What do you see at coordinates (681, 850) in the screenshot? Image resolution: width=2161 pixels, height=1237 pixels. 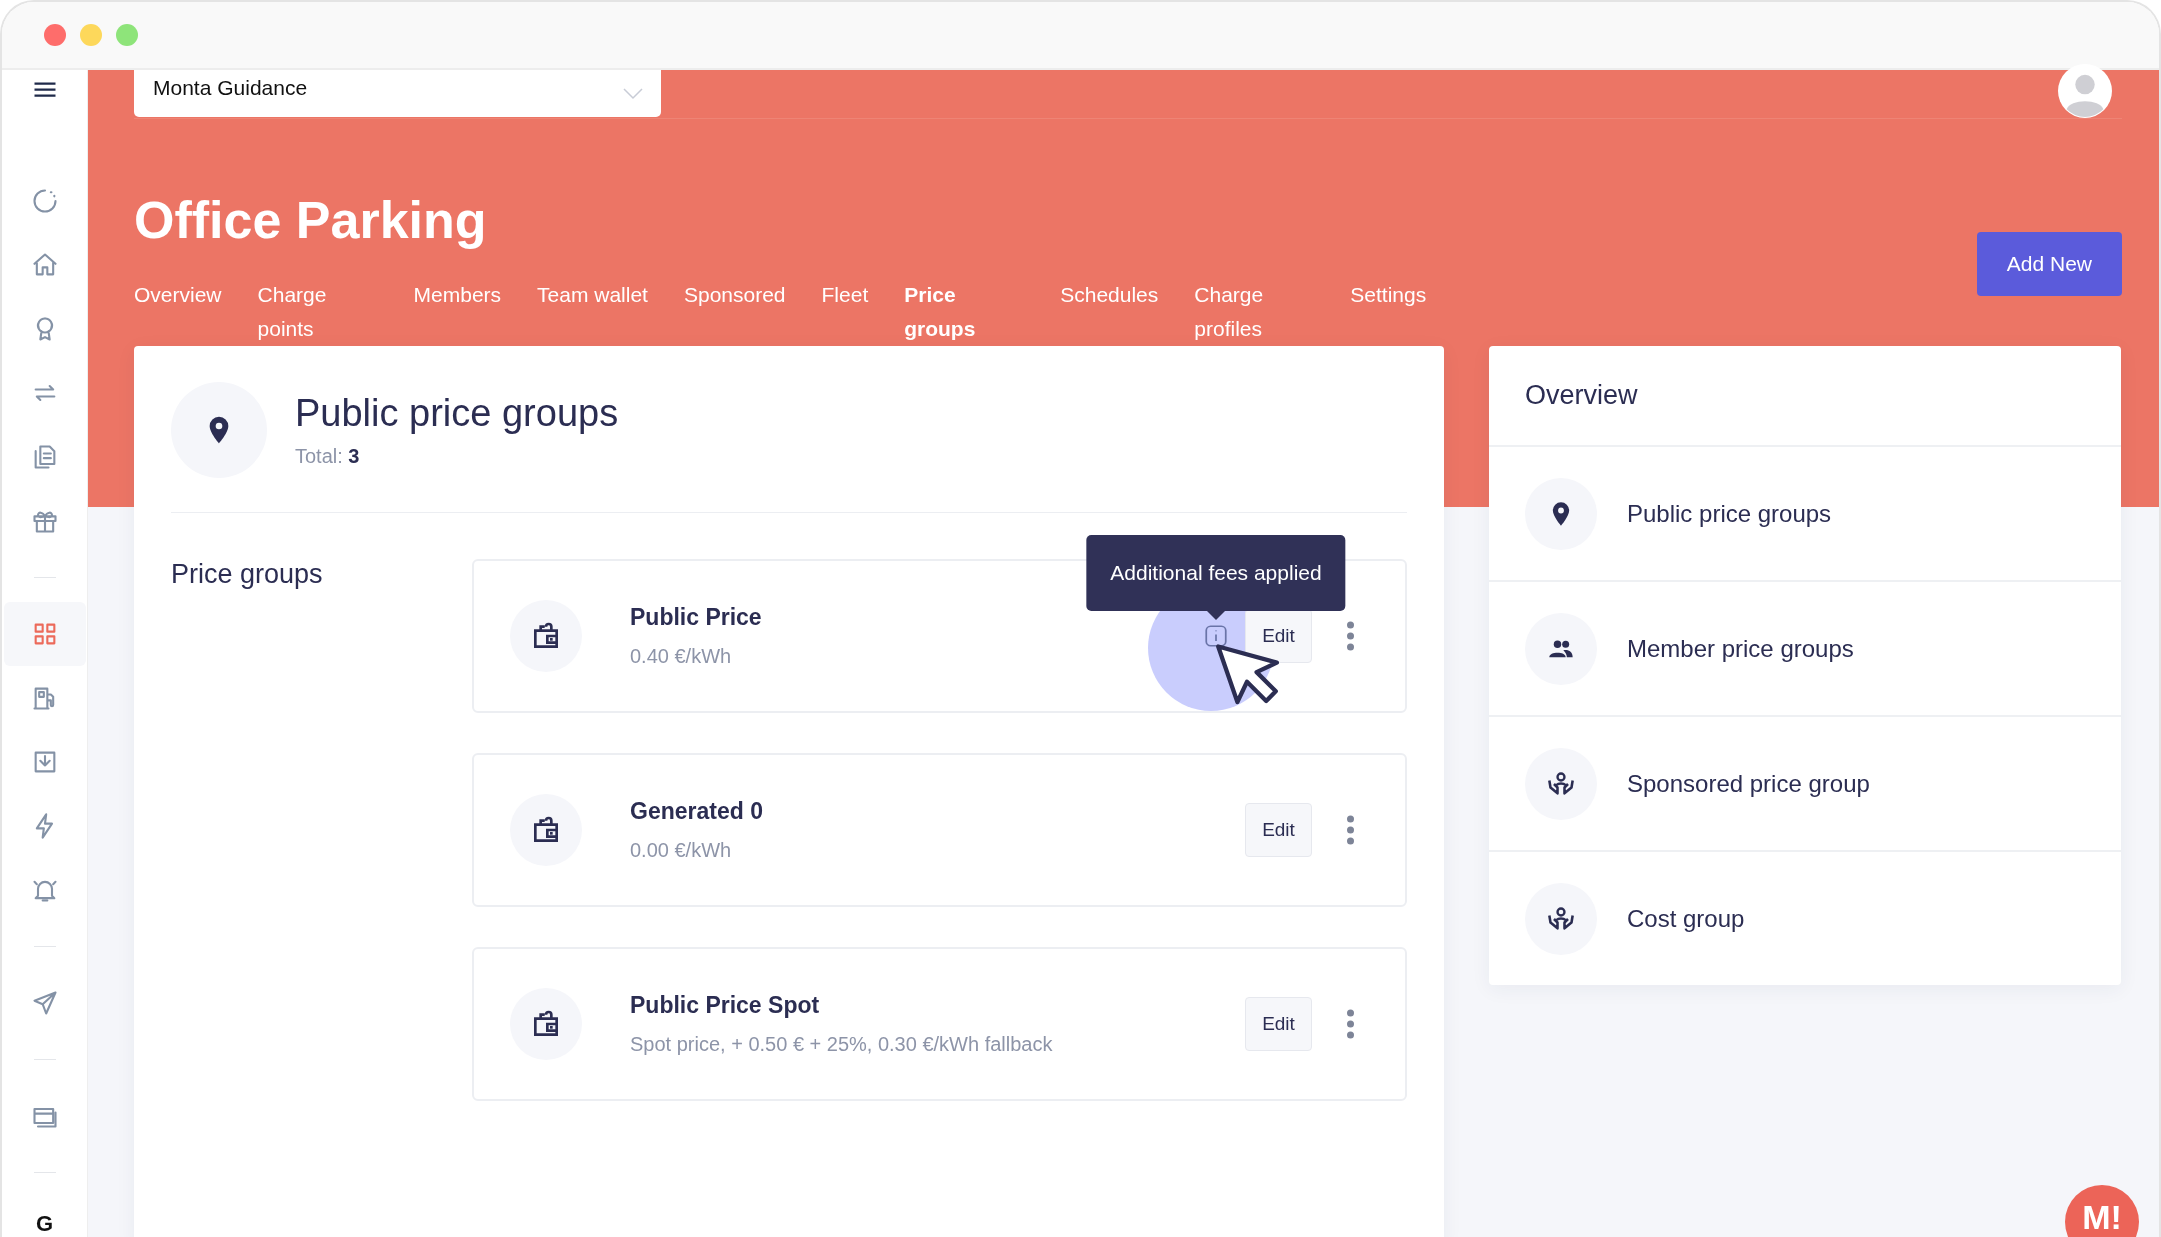 I see `price-group-price: 0.00 €/kWh` at bounding box center [681, 850].